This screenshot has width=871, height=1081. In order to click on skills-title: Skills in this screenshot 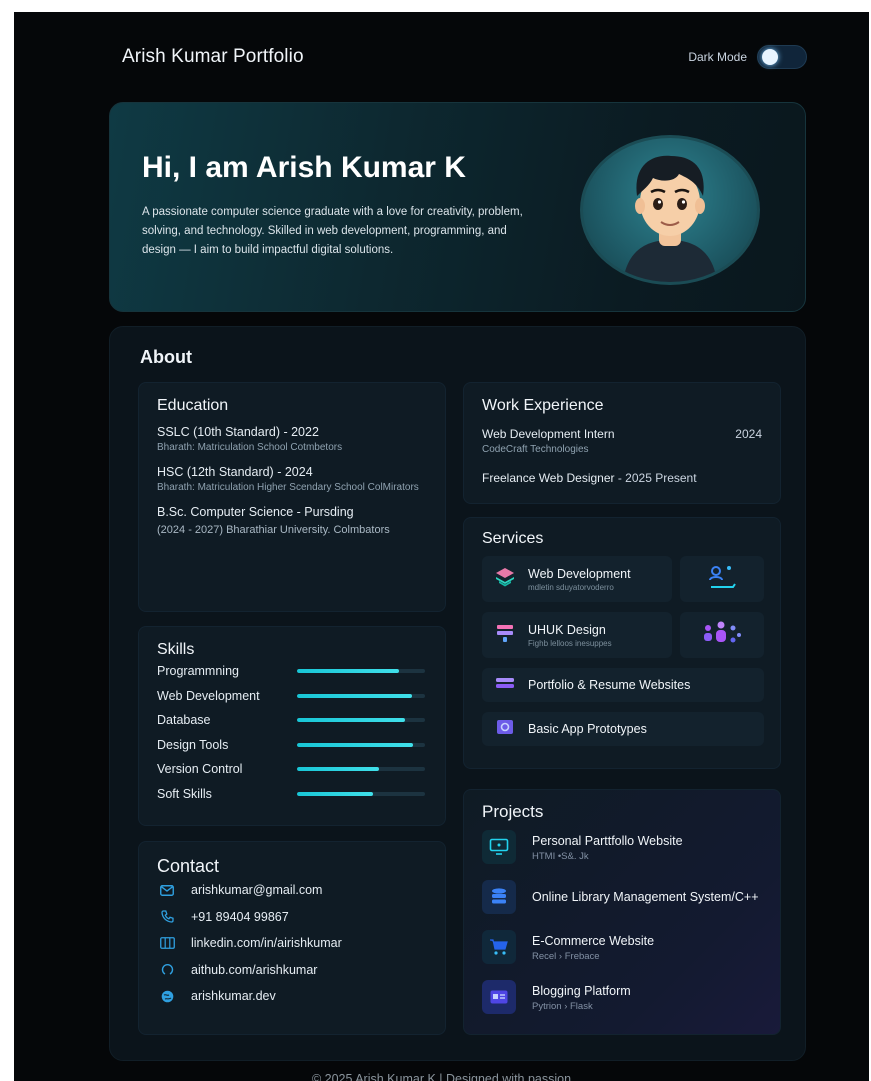, I will do `click(176, 649)`.